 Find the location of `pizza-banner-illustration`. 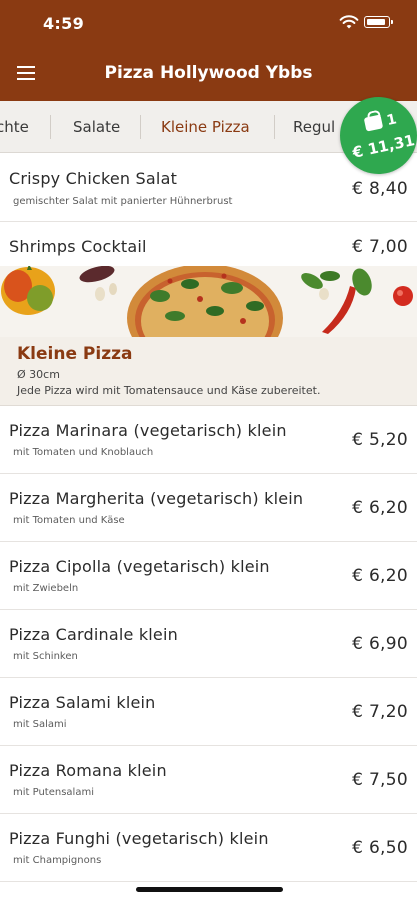

pizza-banner-illustration is located at coordinates (208, 301).